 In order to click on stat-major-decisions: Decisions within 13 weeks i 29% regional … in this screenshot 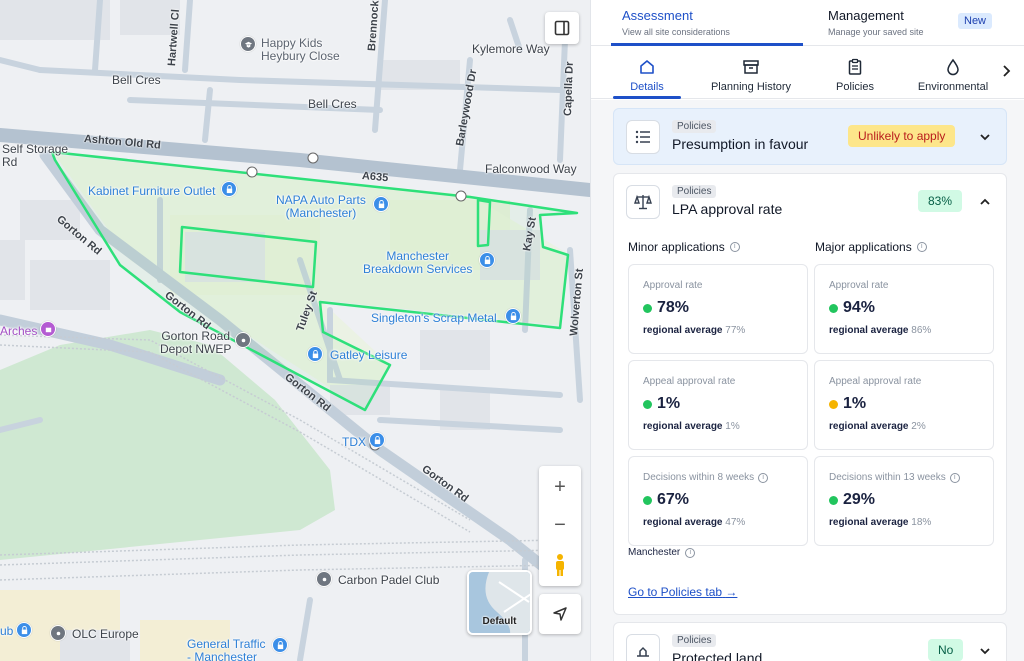, I will do `click(904, 501)`.